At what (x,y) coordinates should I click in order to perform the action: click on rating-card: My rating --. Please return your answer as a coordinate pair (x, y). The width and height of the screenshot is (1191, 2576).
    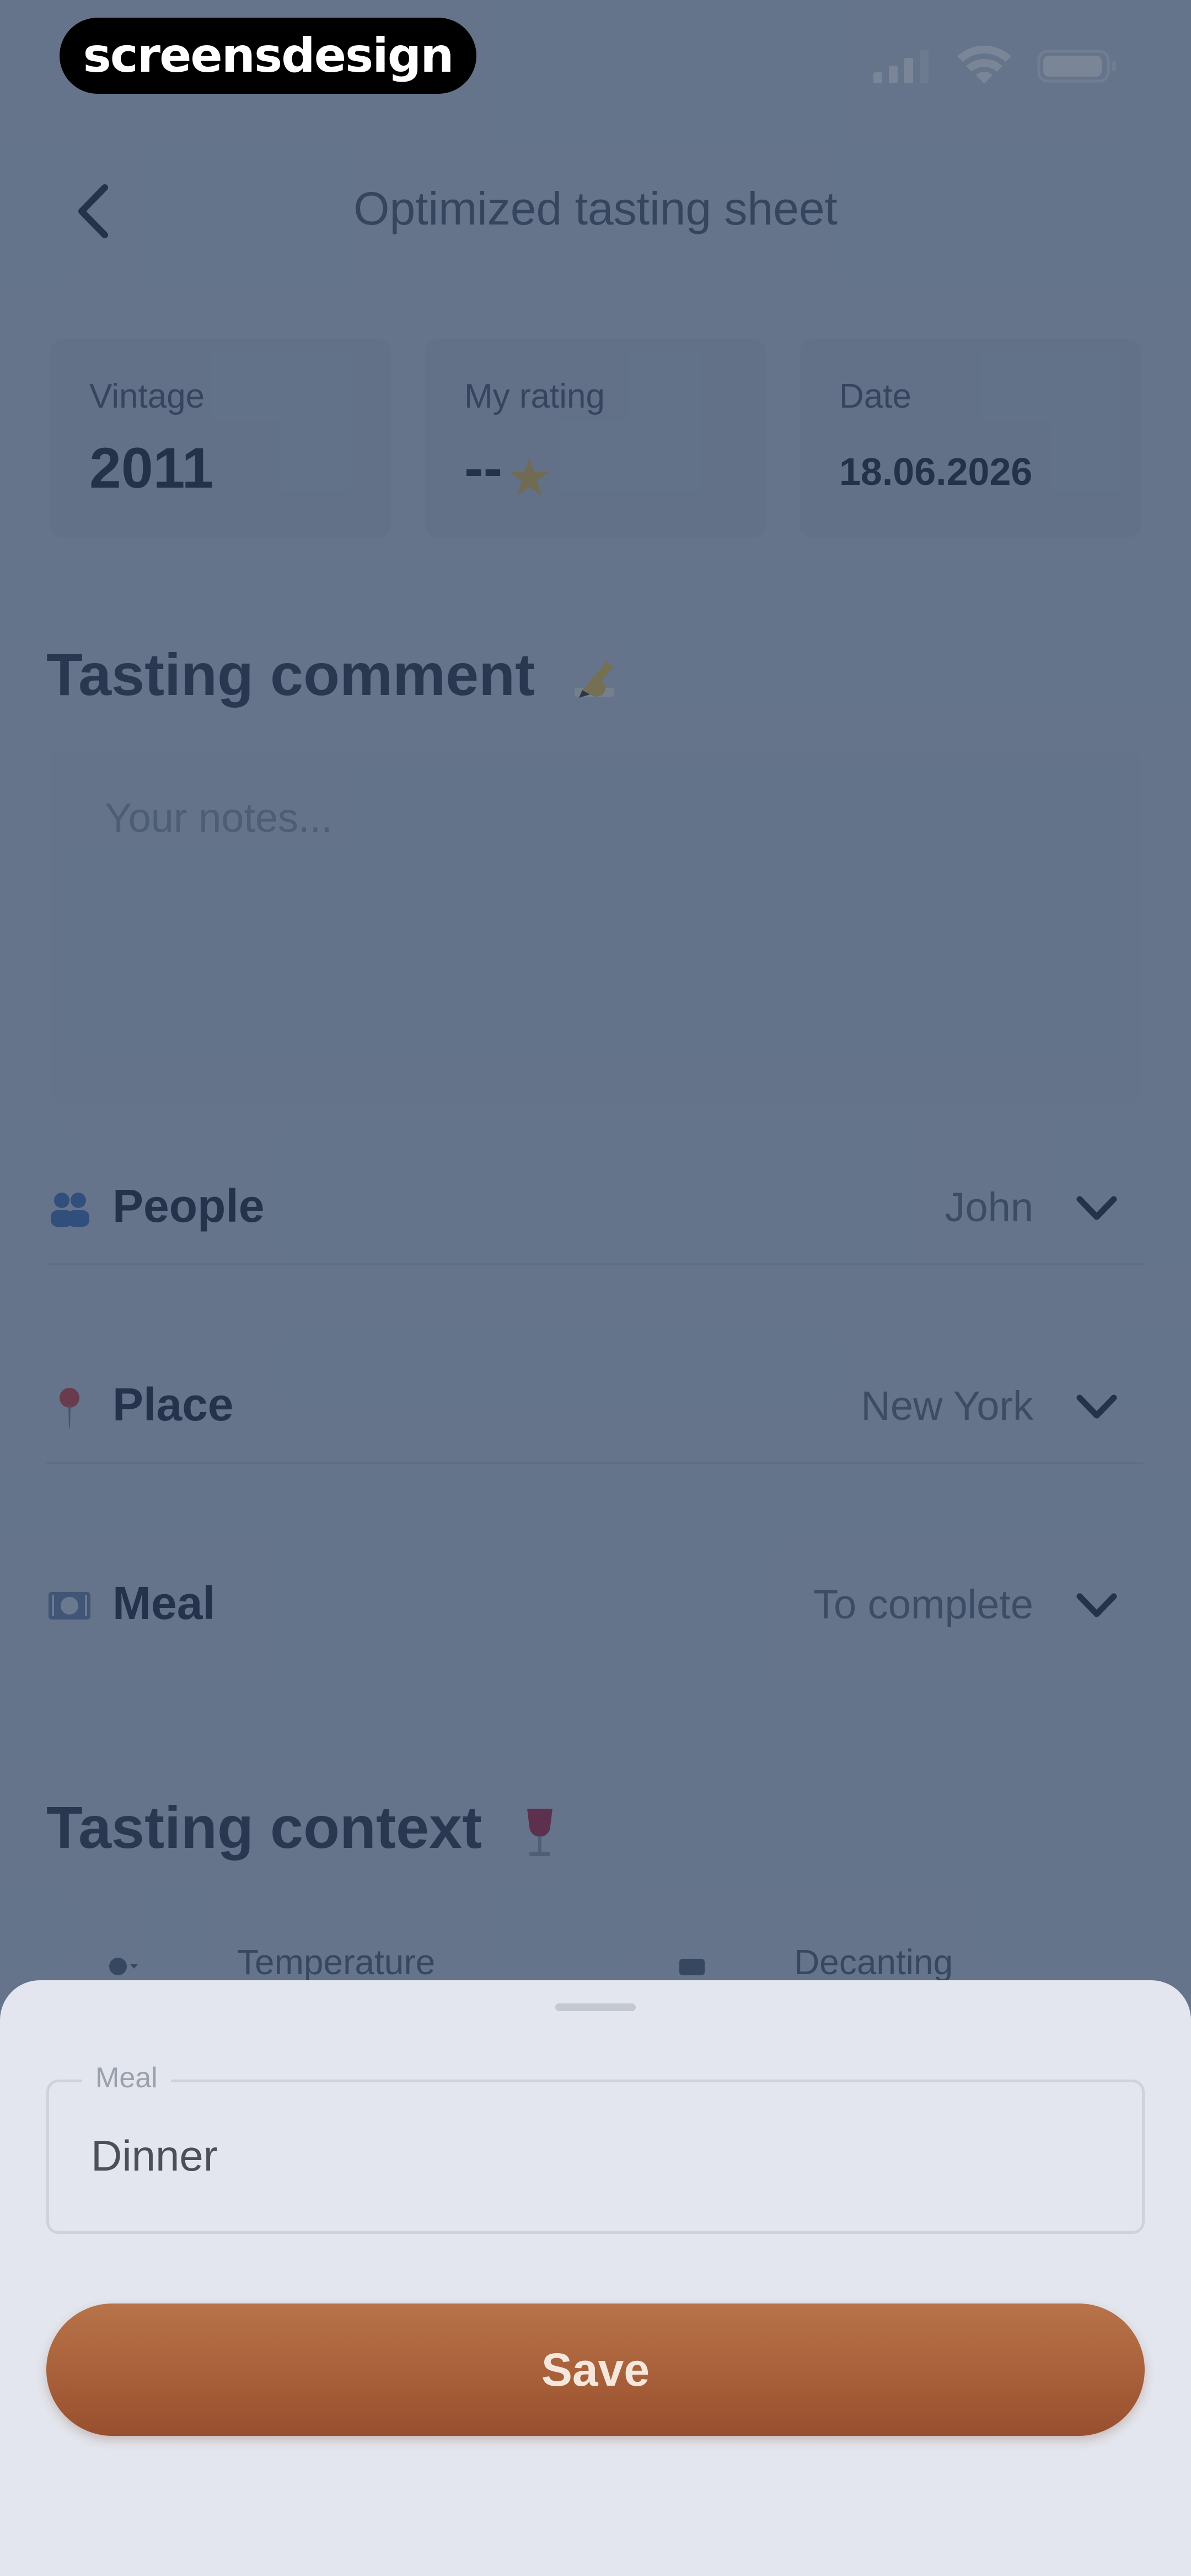
    Looking at the image, I should click on (595, 438).